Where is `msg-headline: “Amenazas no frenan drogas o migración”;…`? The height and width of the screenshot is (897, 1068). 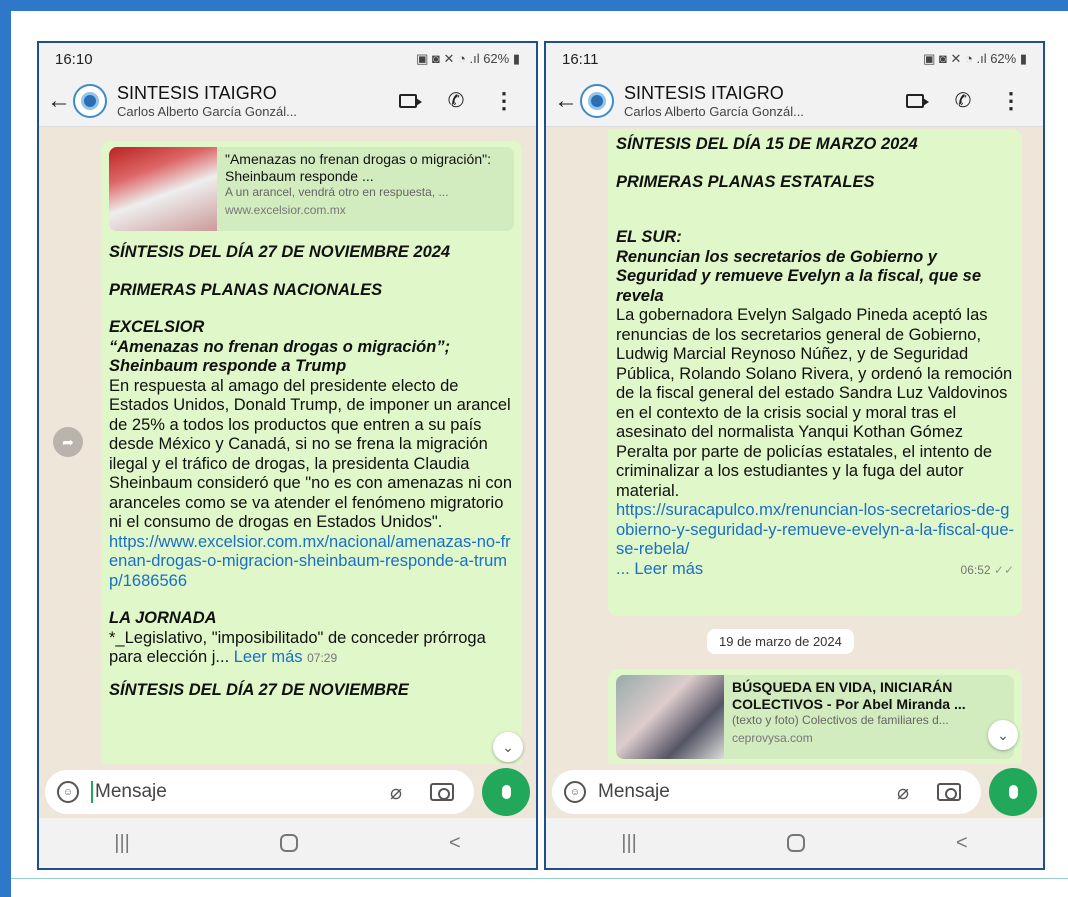 msg-headline: “Amenazas no frenan drogas o migración”;… is located at coordinates (282, 356).